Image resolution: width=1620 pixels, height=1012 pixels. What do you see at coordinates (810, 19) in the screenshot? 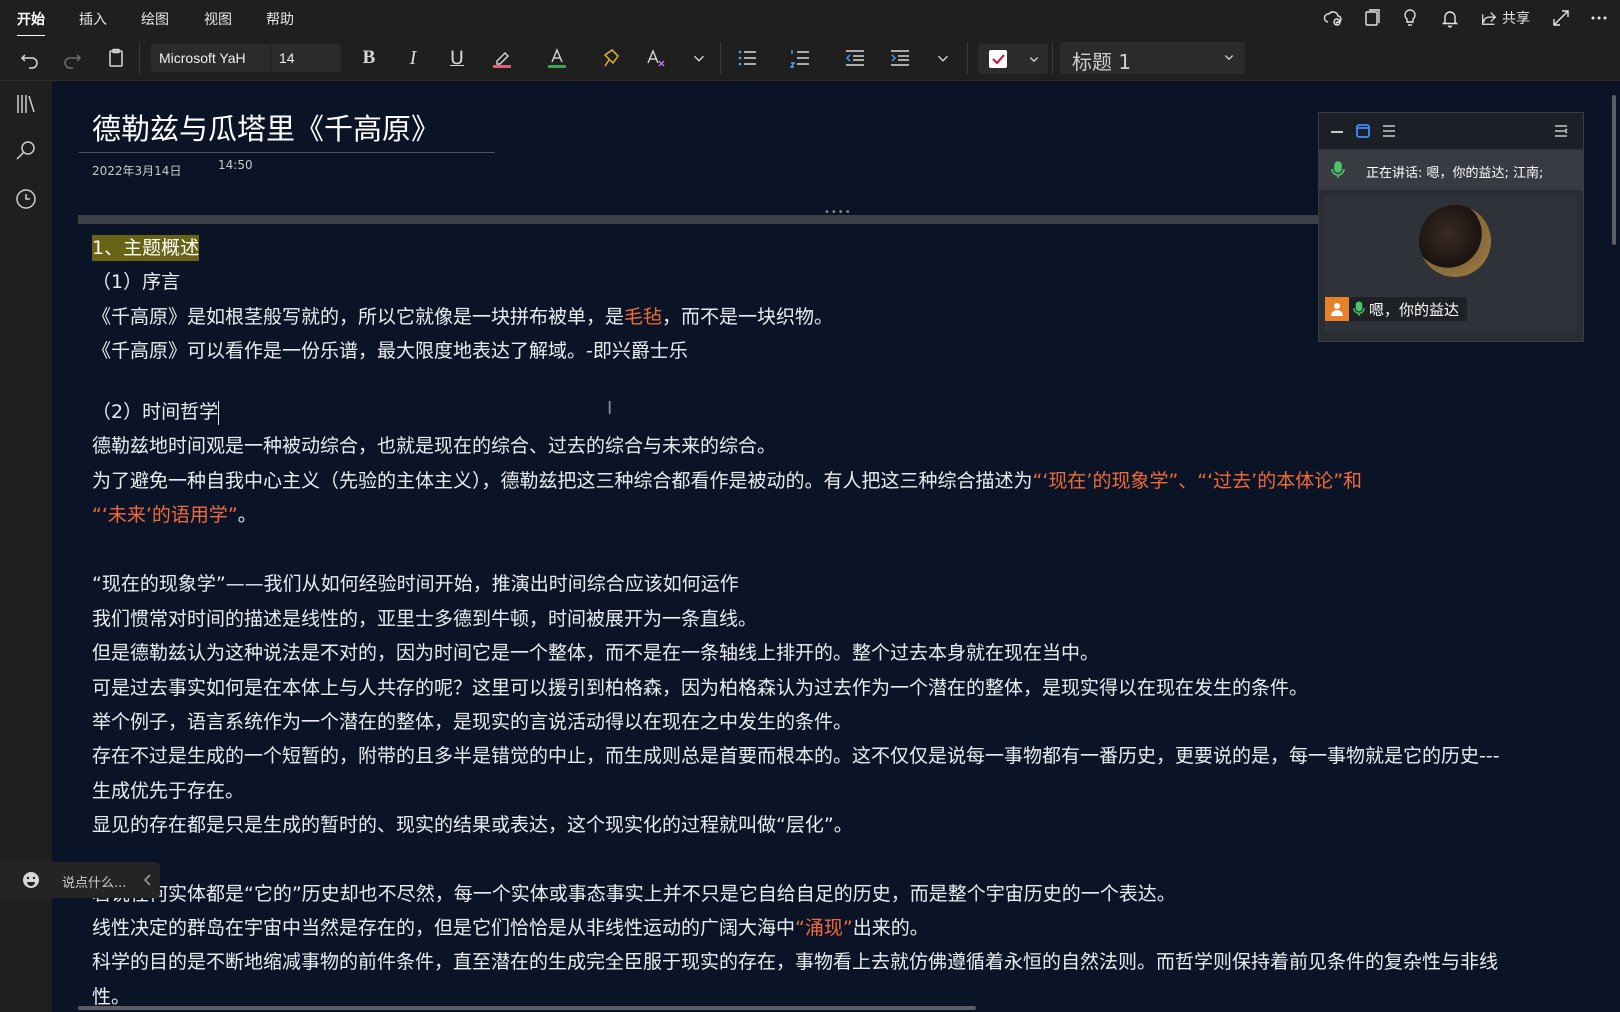
I see `menu-bar: 开始 插入 绘图 视图 帮助 共享` at bounding box center [810, 19].